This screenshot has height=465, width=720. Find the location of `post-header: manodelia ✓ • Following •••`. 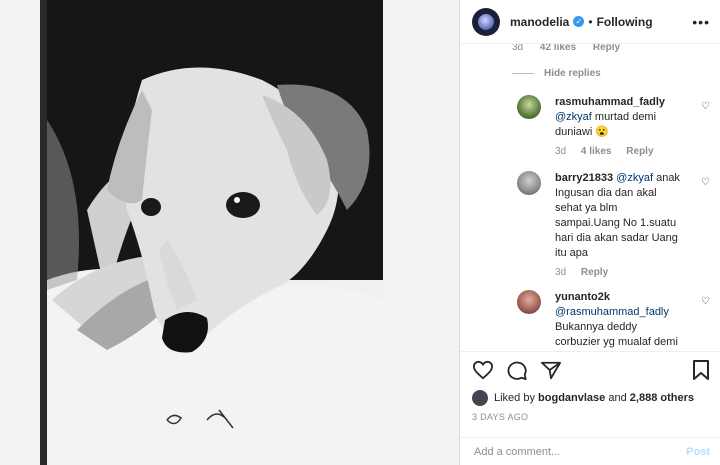

post-header: manodelia ✓ • Following ••• is located at coordinates (590, 22).